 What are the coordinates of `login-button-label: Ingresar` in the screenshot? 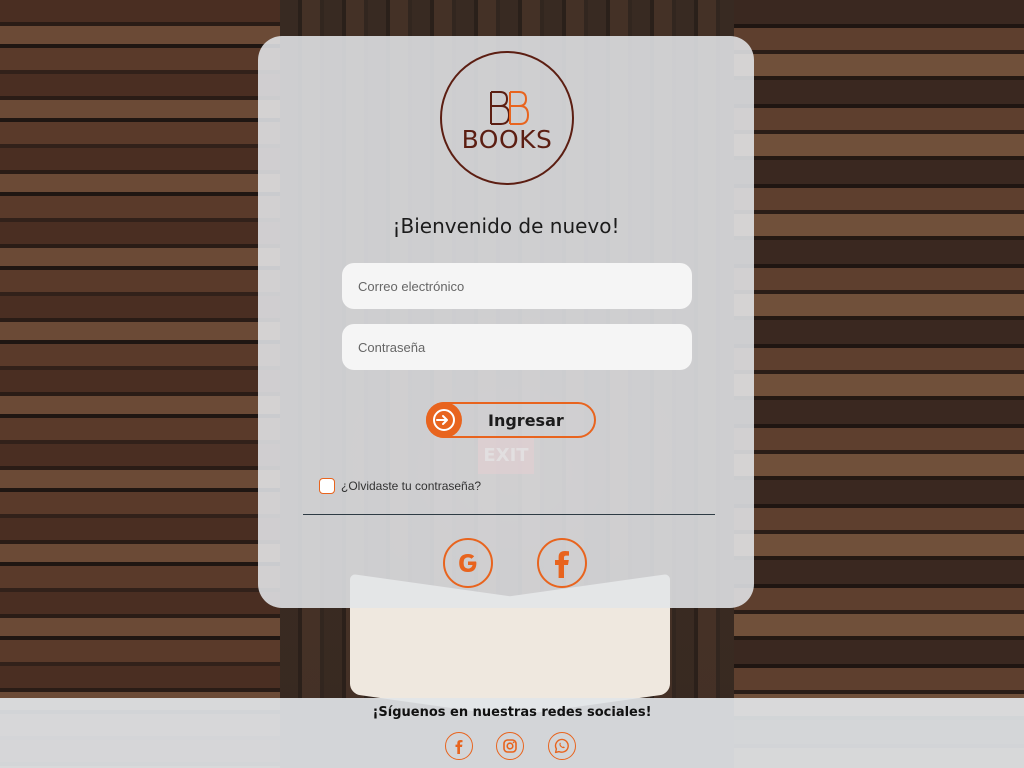 It's located at (526, 420).